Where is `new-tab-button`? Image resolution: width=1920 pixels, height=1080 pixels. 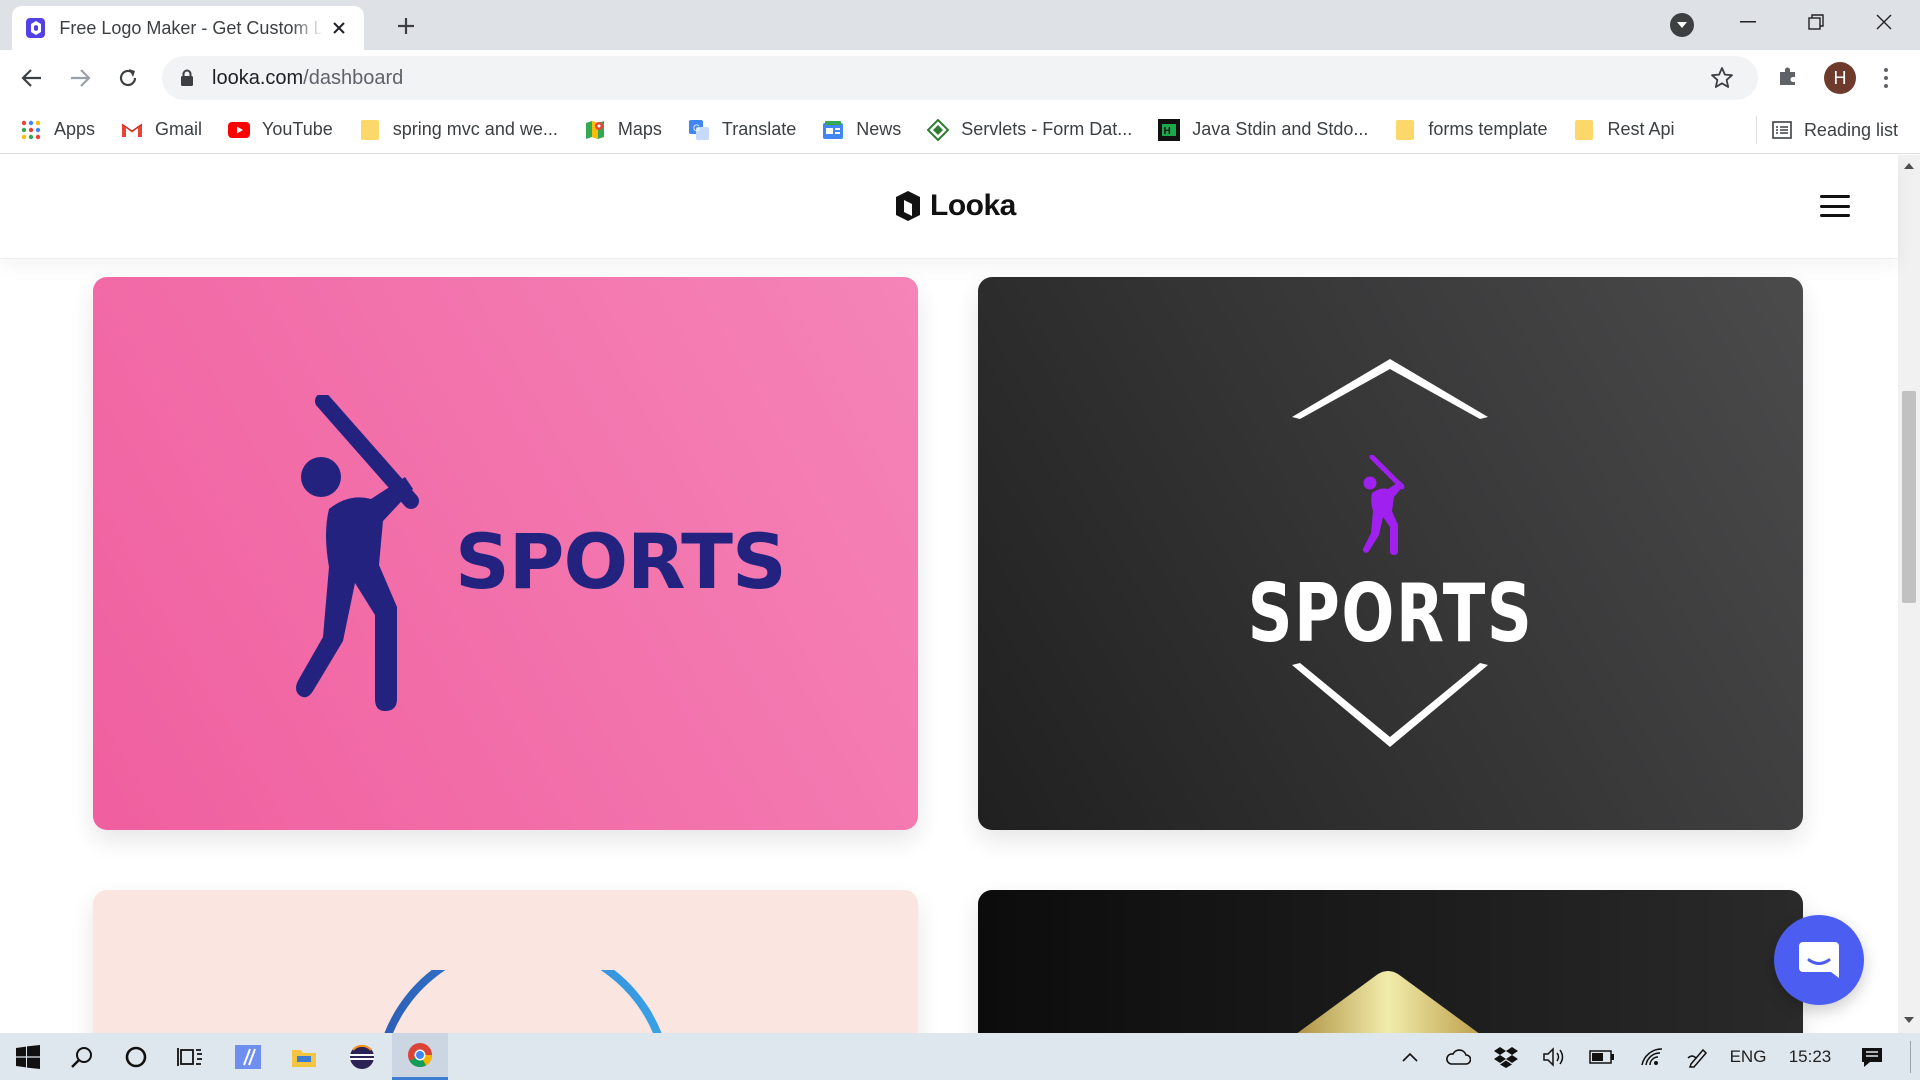
new-tab-button is located at coordinates (406, 26).